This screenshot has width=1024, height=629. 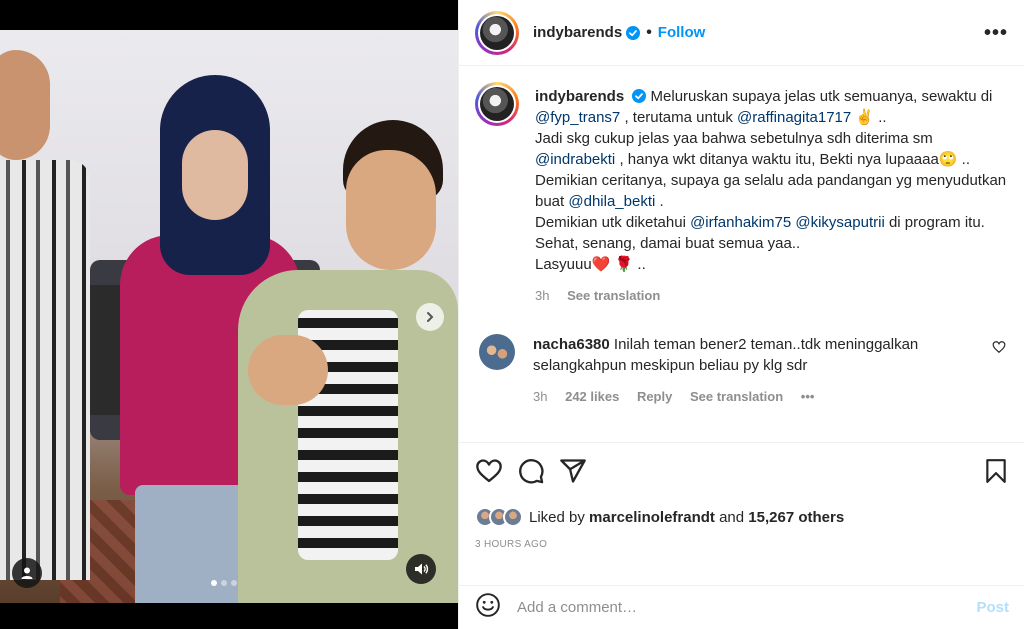 I want to click on comment-icon, so click(x=531, y=471).